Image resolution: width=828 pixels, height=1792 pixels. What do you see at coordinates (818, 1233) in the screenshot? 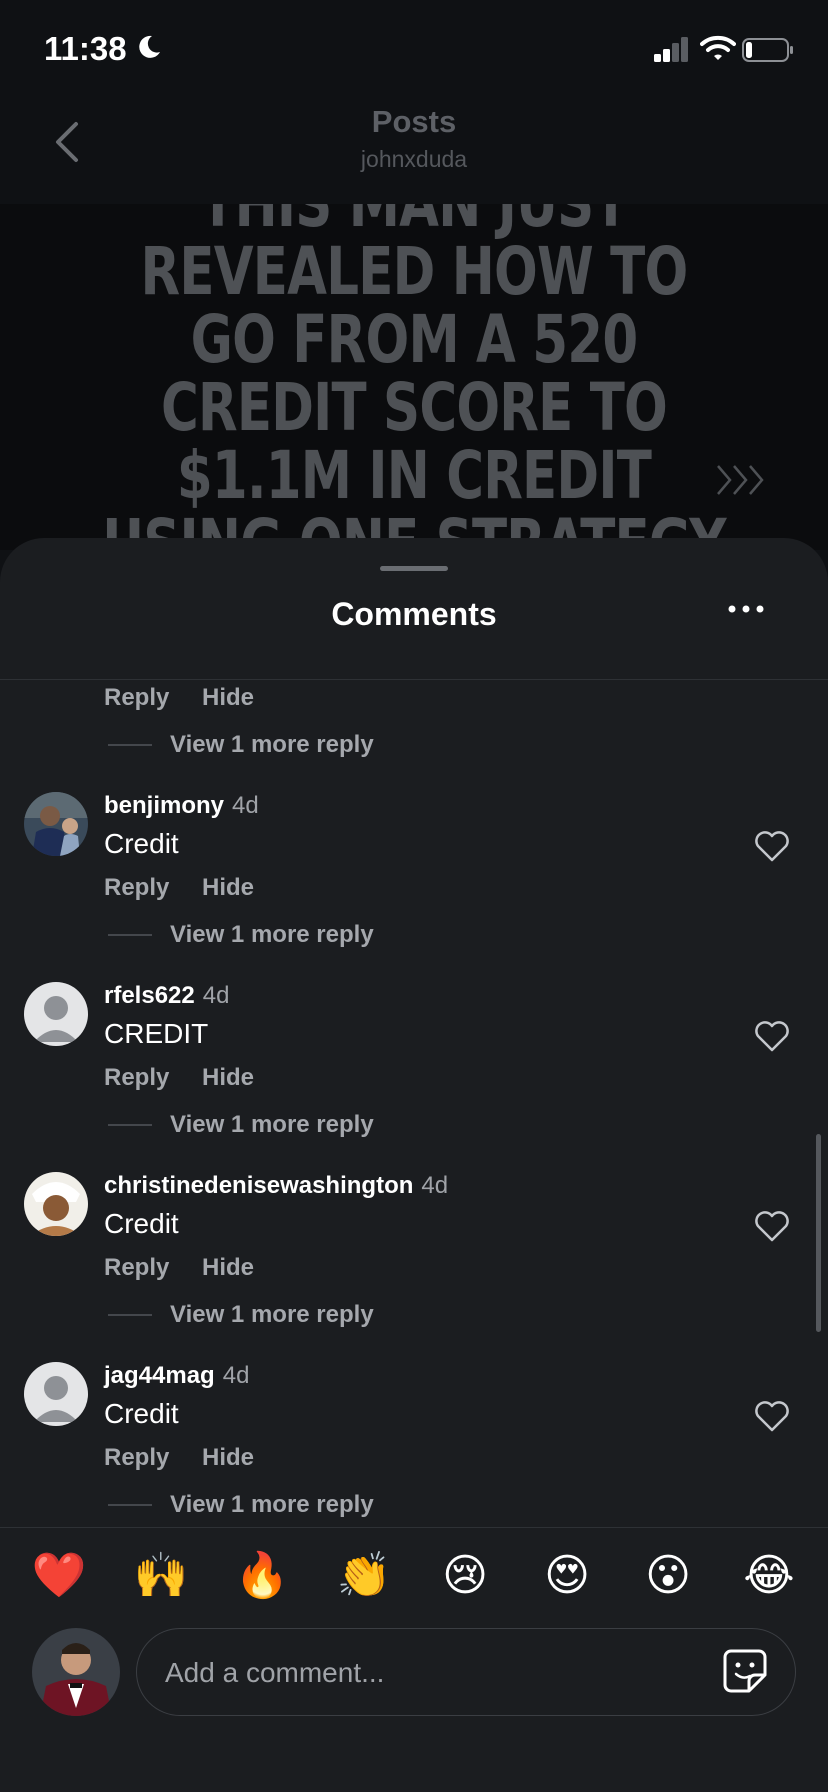
I see `scrollbar` at bounding box center [818, 1233].